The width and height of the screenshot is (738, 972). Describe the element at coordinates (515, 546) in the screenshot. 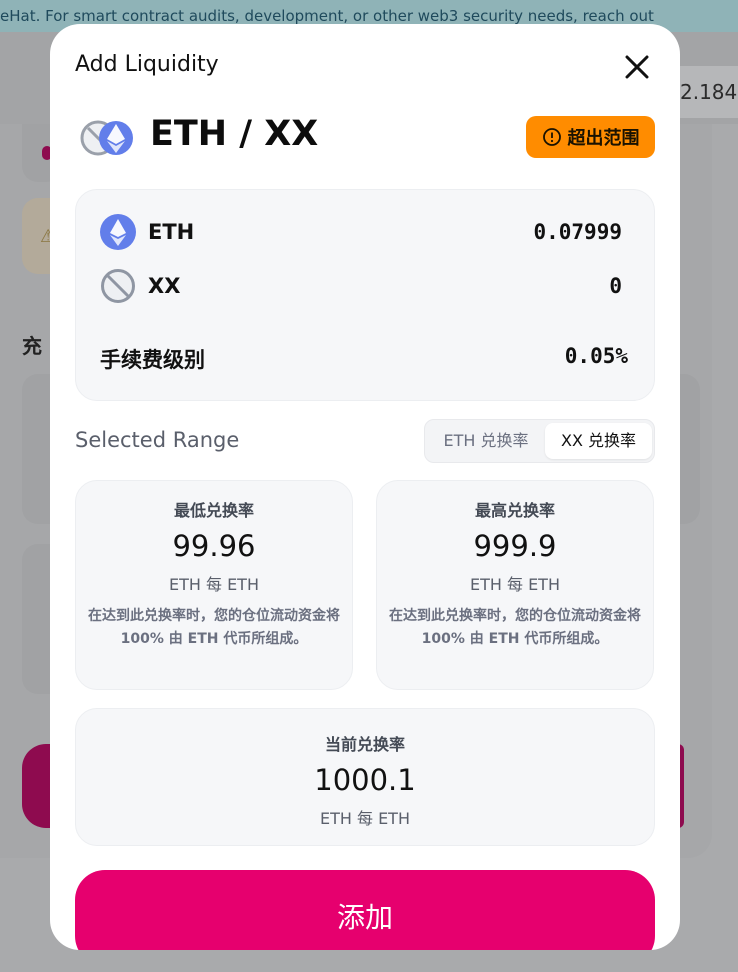

I see `max-price-value: 999.9` at that location.